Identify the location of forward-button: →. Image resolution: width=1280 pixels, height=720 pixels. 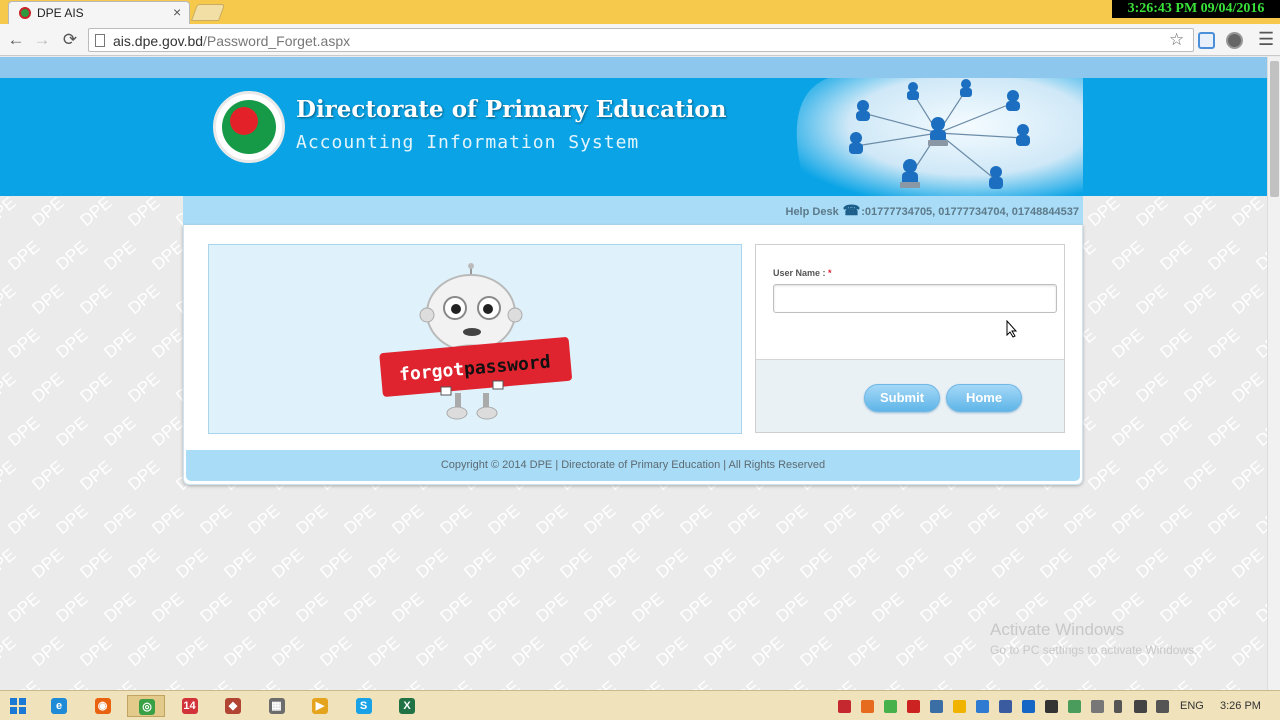
(42, 40).